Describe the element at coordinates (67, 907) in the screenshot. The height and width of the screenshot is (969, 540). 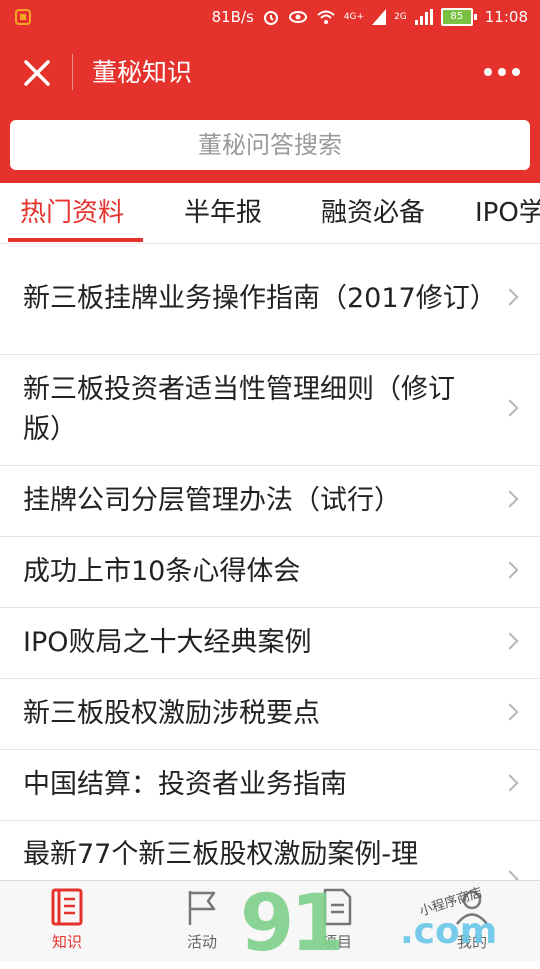
I see `book-icon` at that location.